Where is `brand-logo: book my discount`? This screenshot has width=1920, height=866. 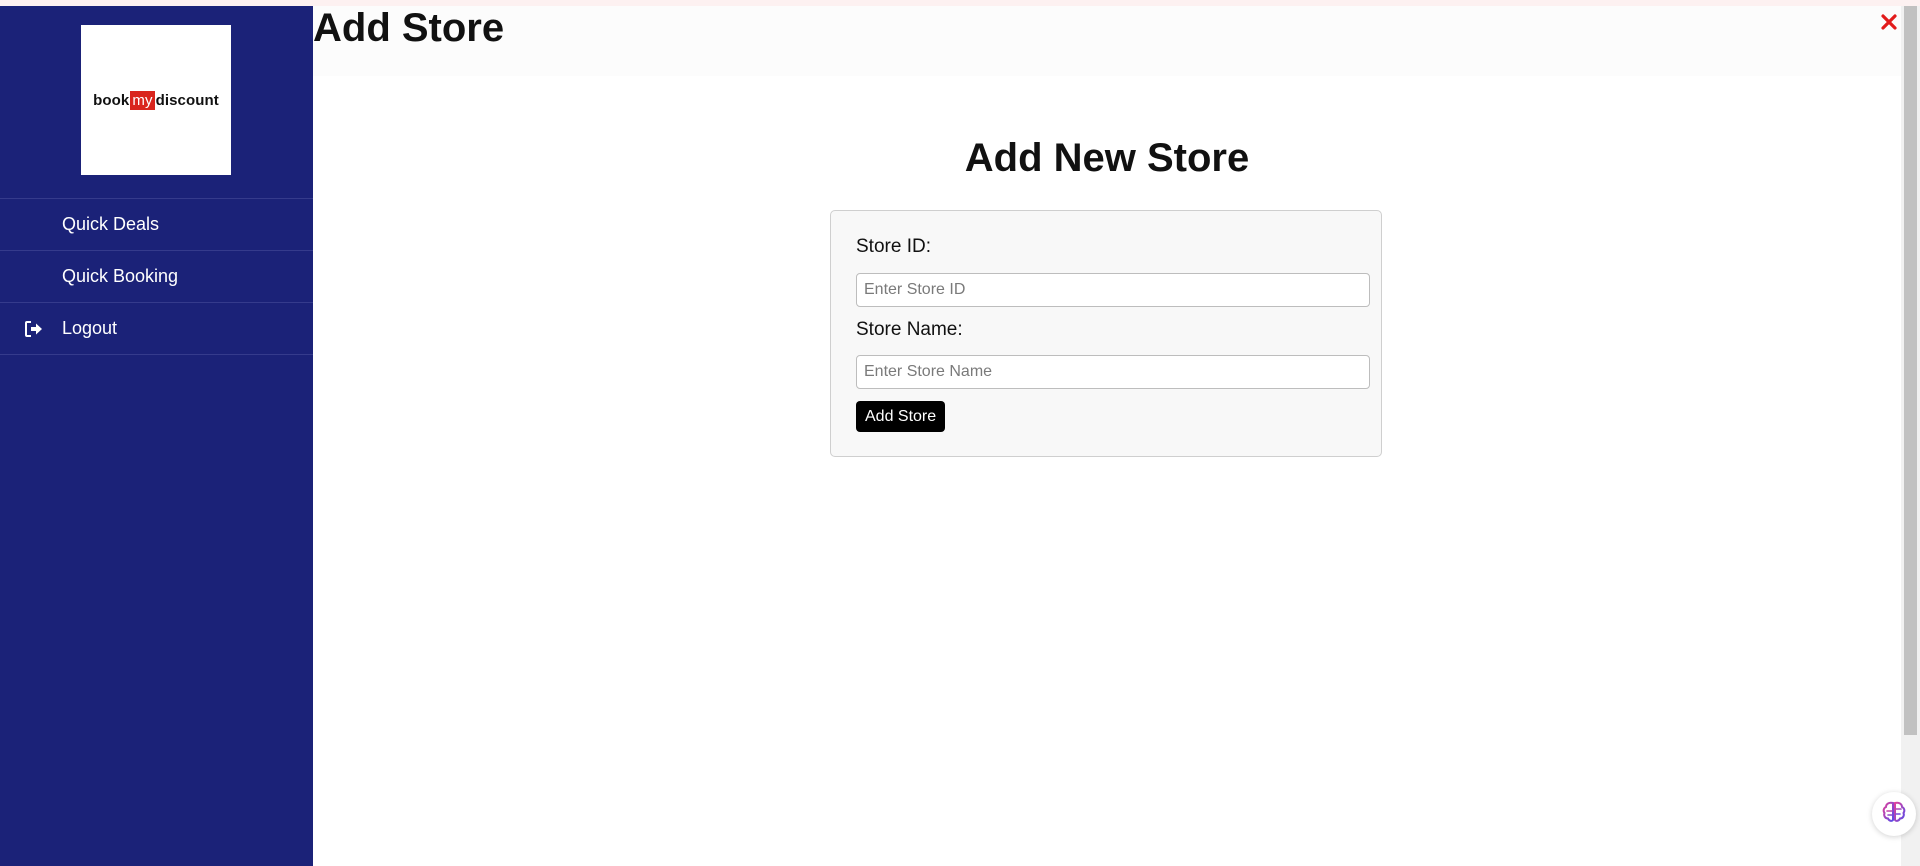 brand-logo: book my discount is located at coordinates (156, 100).